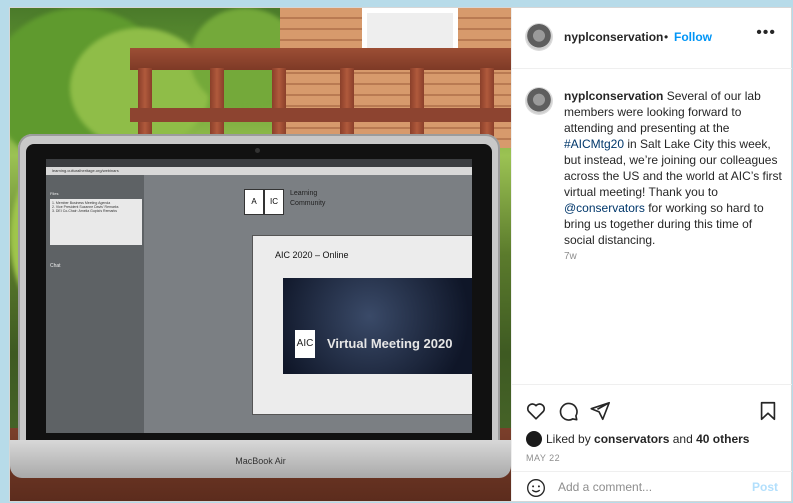 The width and height of the screenshot is (793, 503). What do you see at coordinates (536, 488) in the screenshot?
I see `emoji-icon` at bounding box center [536, 488].